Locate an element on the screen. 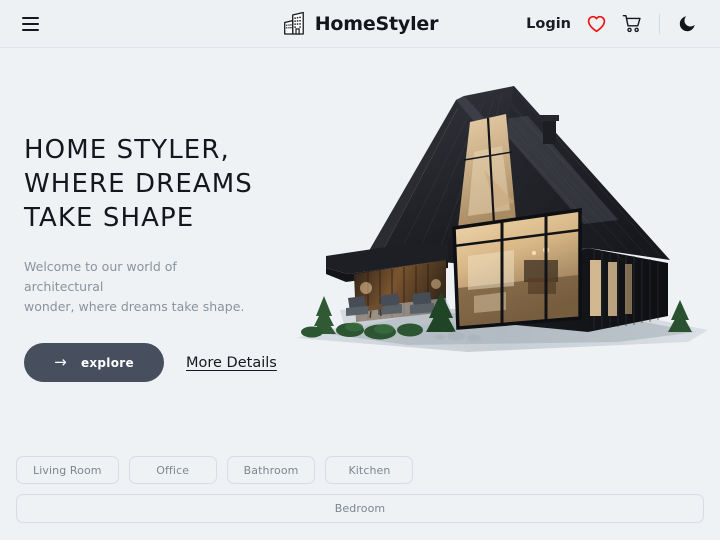 This screenshot has height=540, width=720. brand-logo: HomeStyler is located at coordinates (360, 24).